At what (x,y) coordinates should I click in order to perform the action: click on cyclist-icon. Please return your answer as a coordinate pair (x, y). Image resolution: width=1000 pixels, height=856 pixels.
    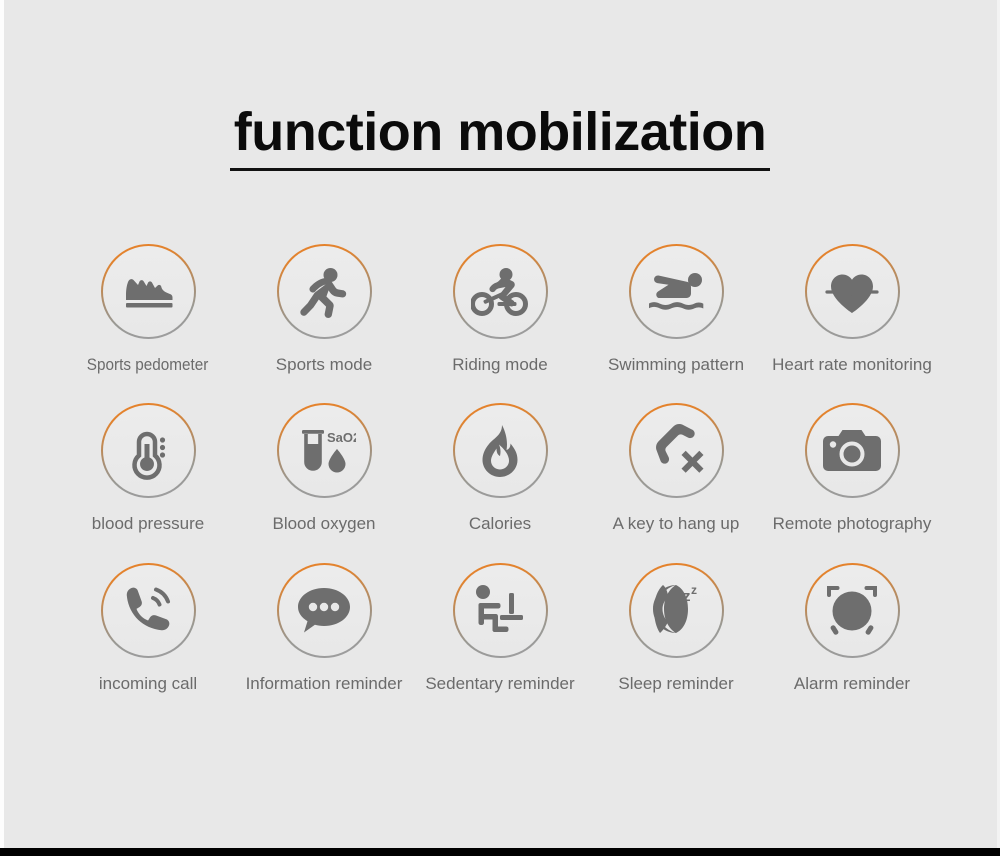
    Looking at the image, I should click on (499, 291).